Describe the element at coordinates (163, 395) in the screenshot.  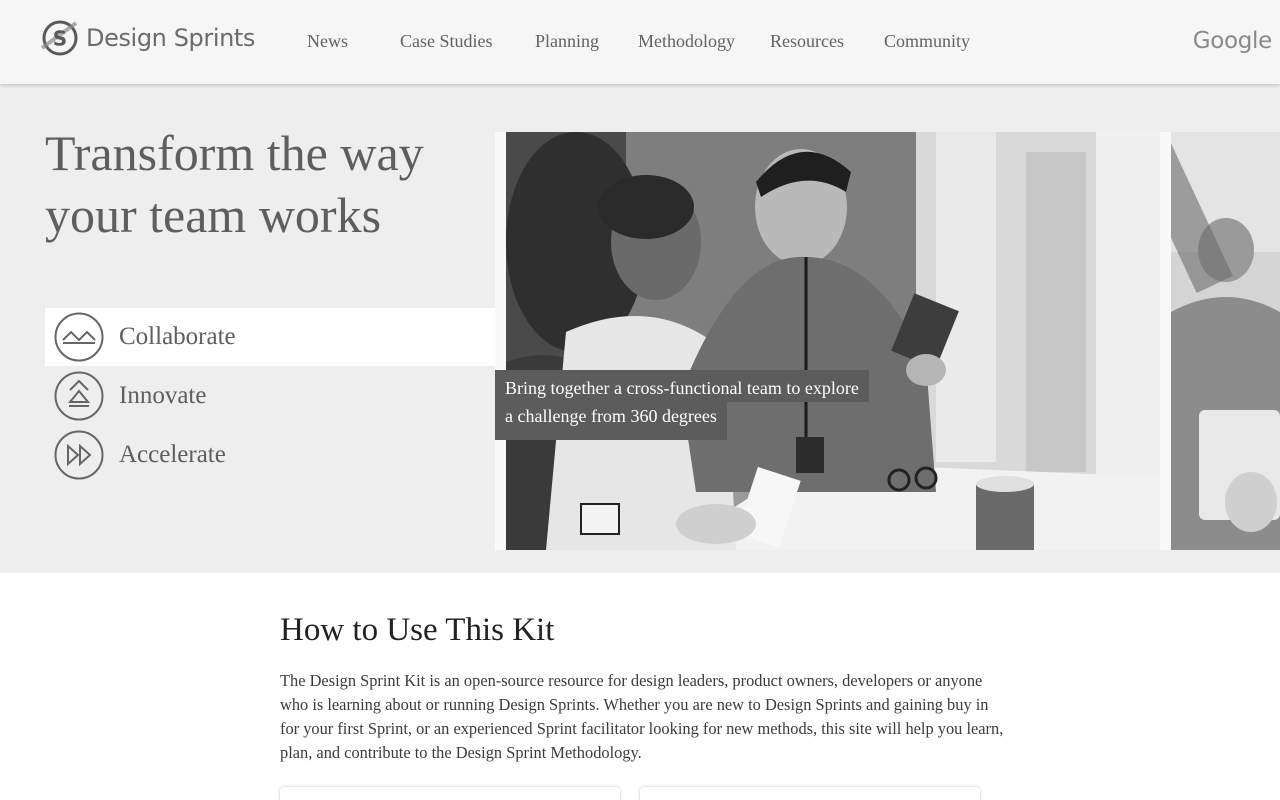
I see `tab-innovate-label: Innovate` at that location.